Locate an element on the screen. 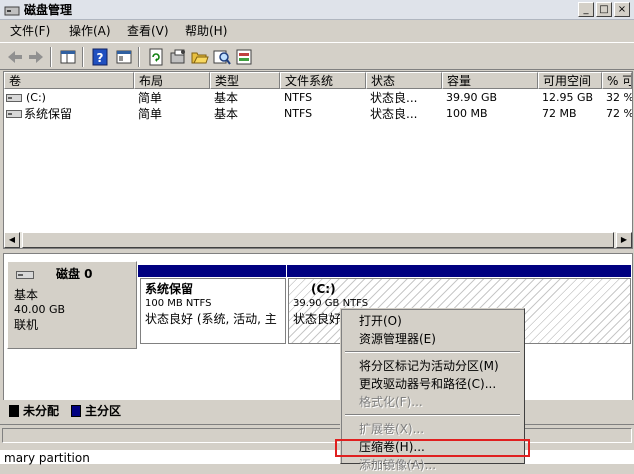 The width and height of the screenshot is (634, 474). toolbar: ? is located at coordinates (317, 56).